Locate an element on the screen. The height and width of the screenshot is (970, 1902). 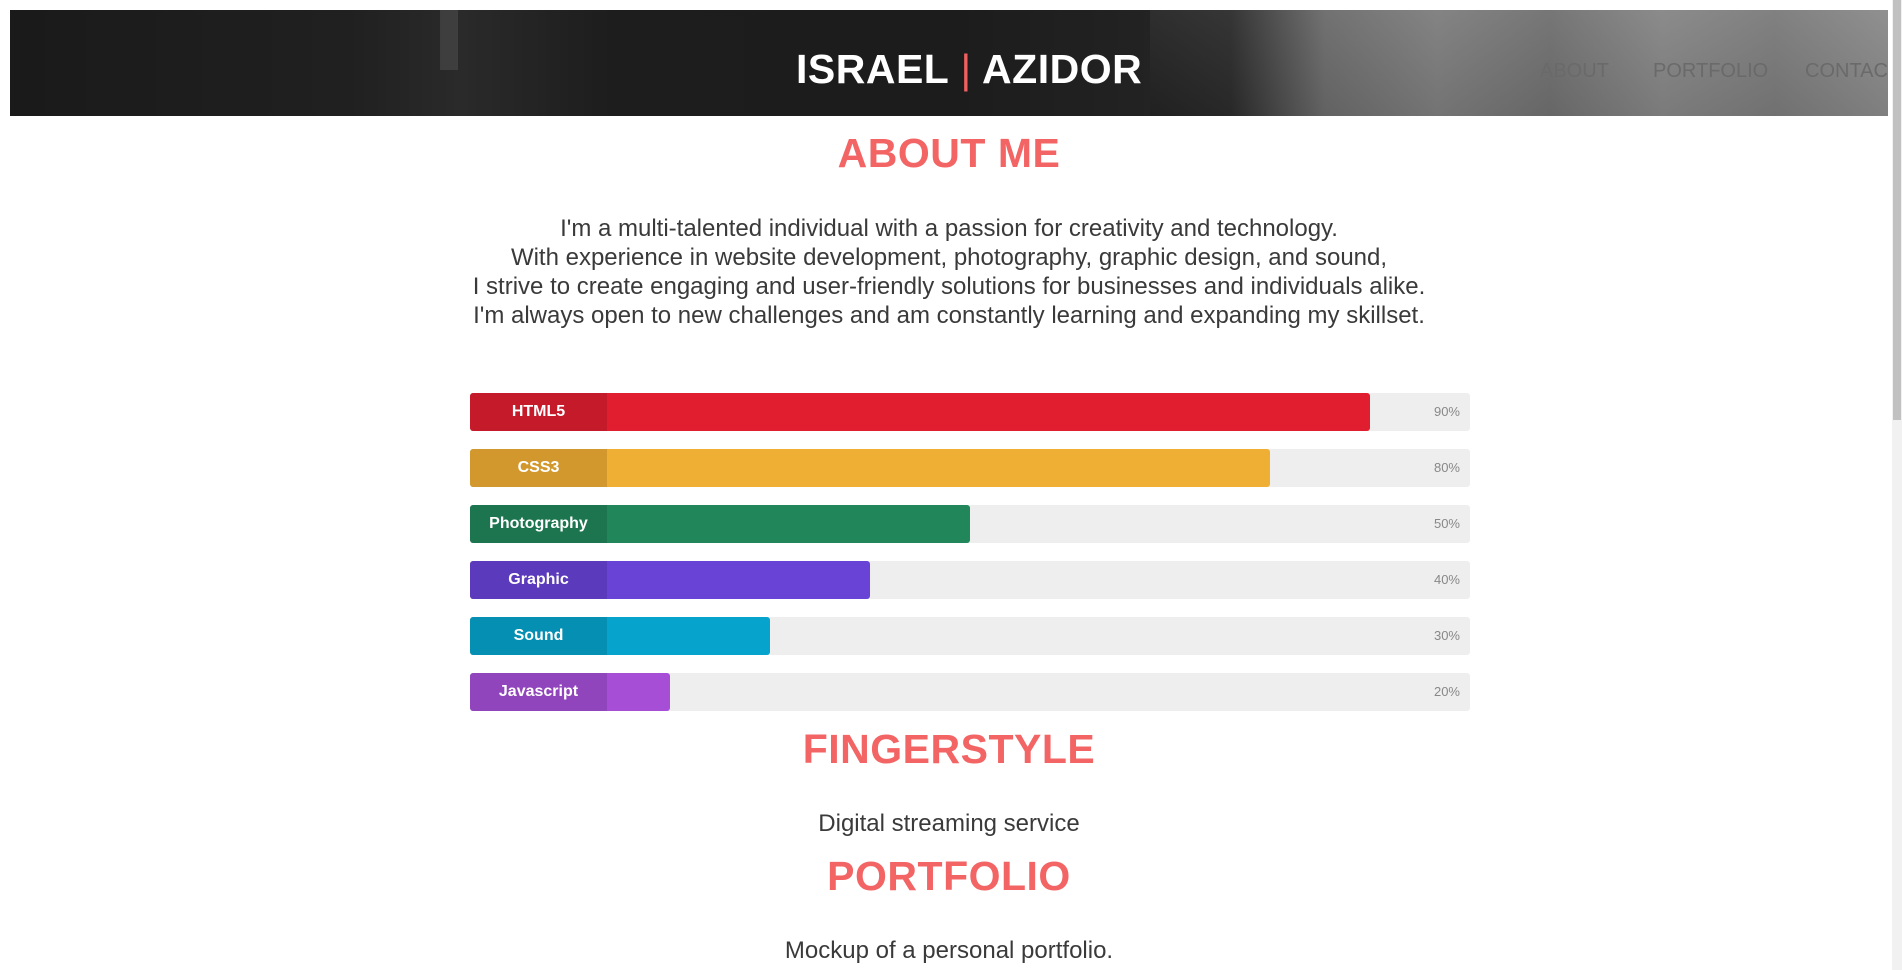
nav-link-contact: CONTACT is located at coordinates (1846, 71).